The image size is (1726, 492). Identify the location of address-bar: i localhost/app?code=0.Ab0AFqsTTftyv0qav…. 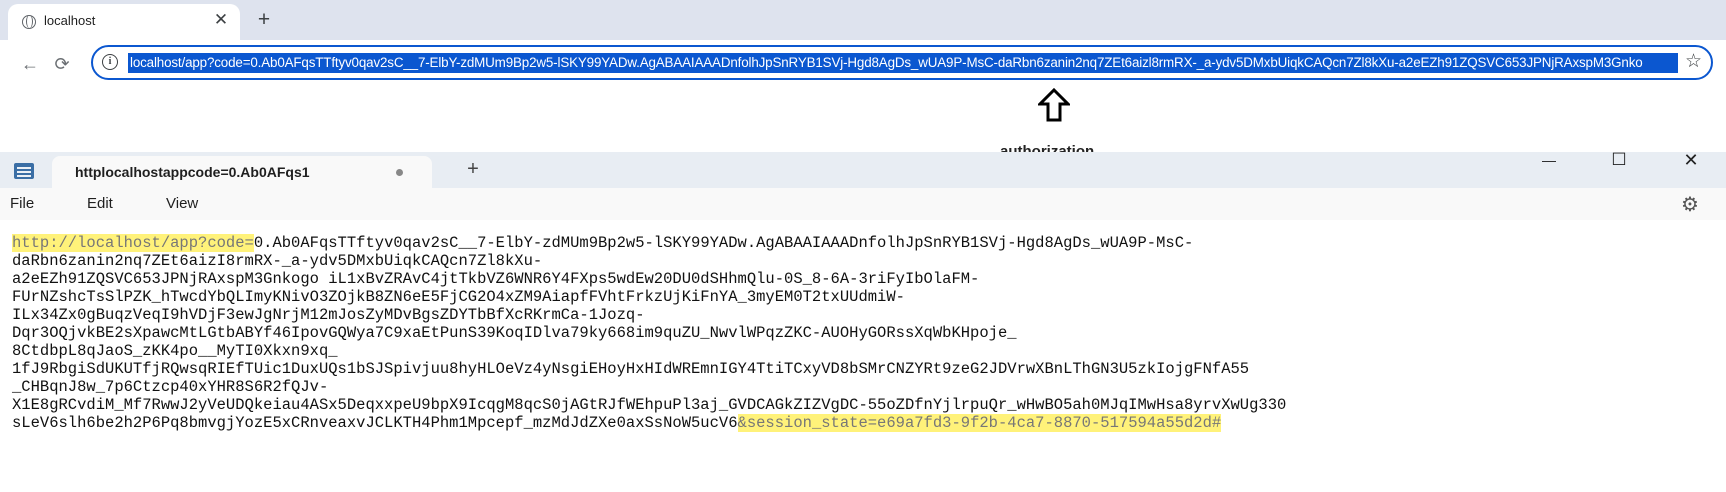
(902, 62).